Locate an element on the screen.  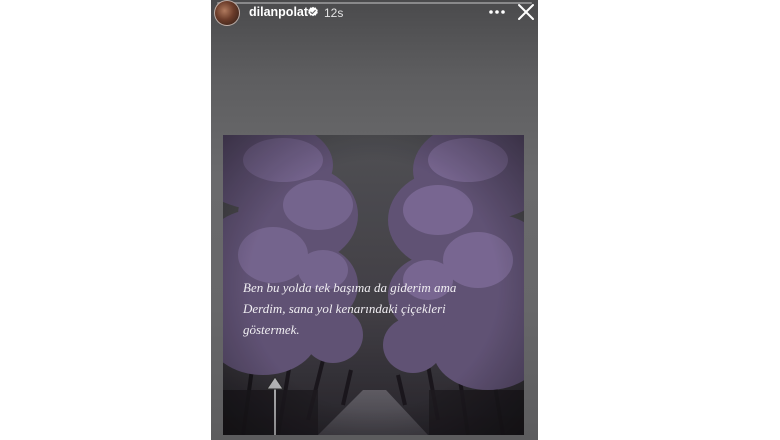
quote-line: Derdim, sana yol kenarındaki çiçekleri is located at coordinates (344, 308).